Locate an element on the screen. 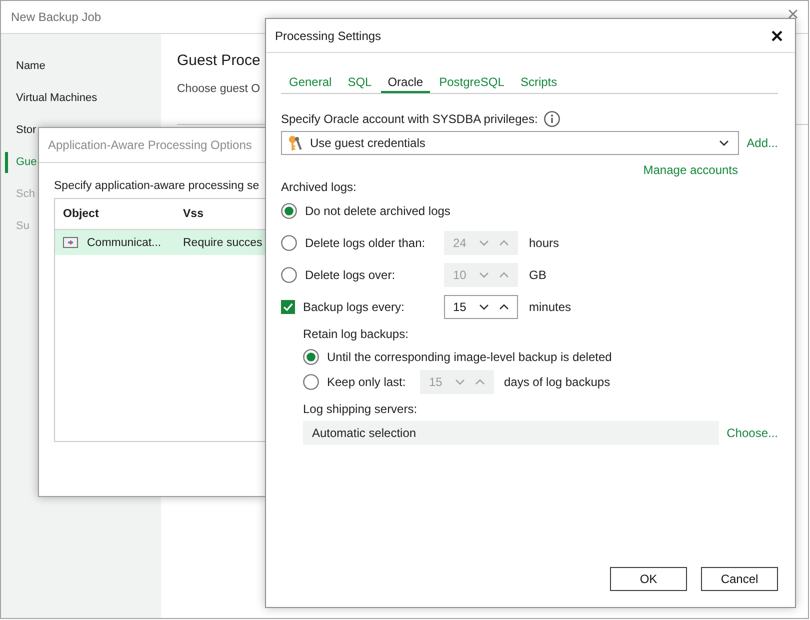 The height and width of the screenshot is (620, 810). account-dropdown: Use guest credentials is located at coordinates (510, 143).